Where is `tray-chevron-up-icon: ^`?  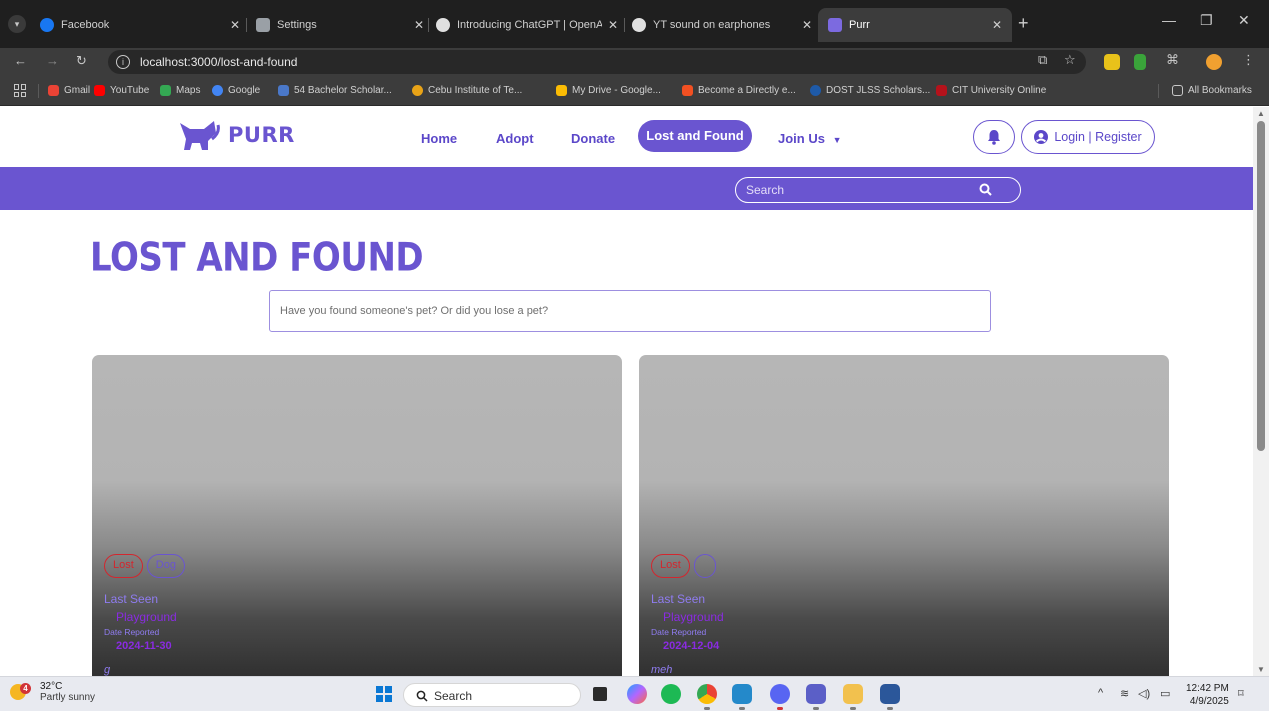
tray-chevron-up-icon: ^ is located at coordinates (1100, 693).